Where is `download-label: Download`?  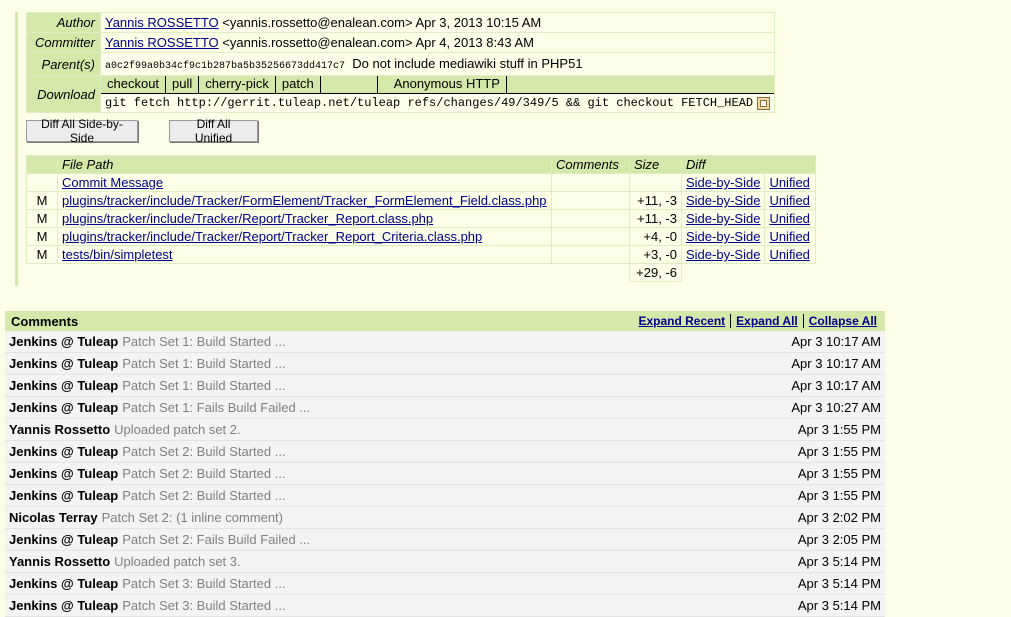
download-label: Download is located at coordinates (63, 94).